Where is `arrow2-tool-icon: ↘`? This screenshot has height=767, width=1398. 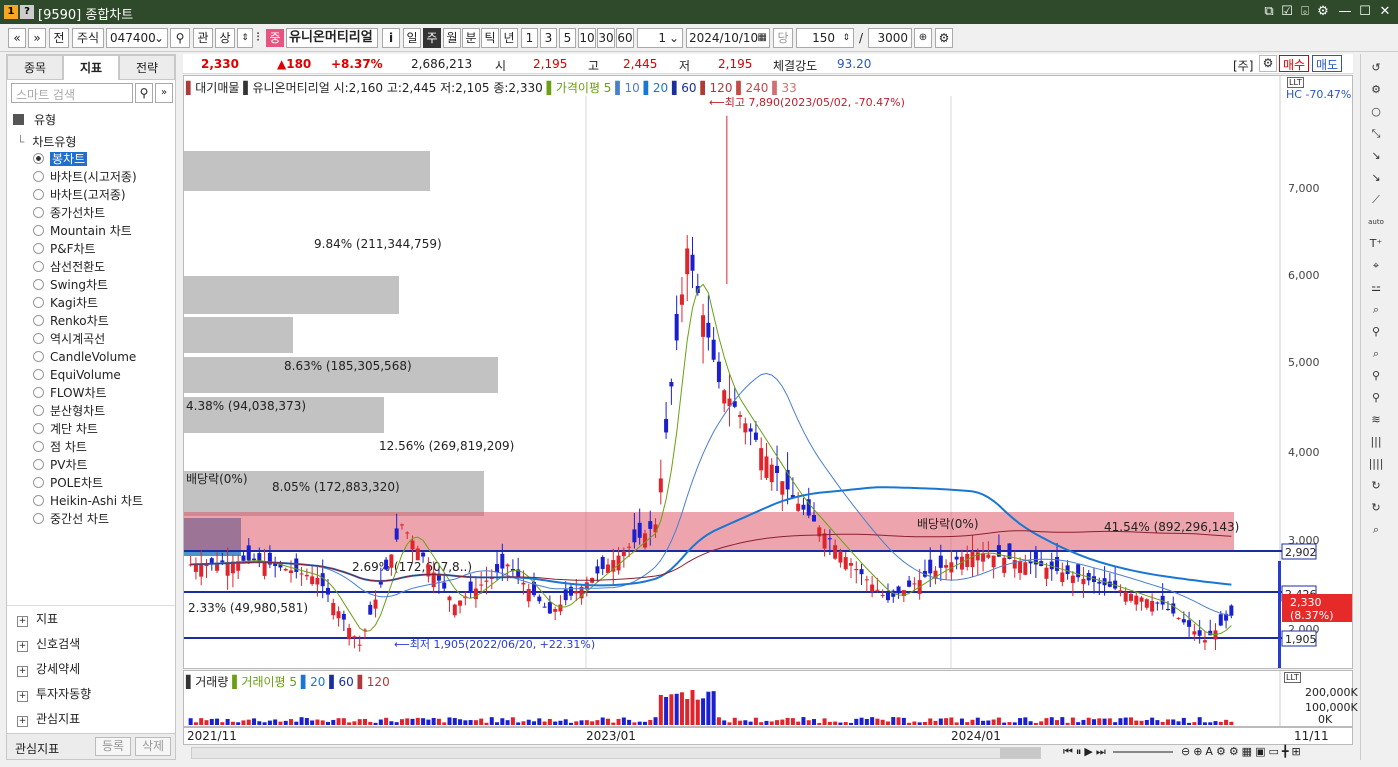 arrow2-tool-icon: ↘ is located at coordinates (1376, 178).